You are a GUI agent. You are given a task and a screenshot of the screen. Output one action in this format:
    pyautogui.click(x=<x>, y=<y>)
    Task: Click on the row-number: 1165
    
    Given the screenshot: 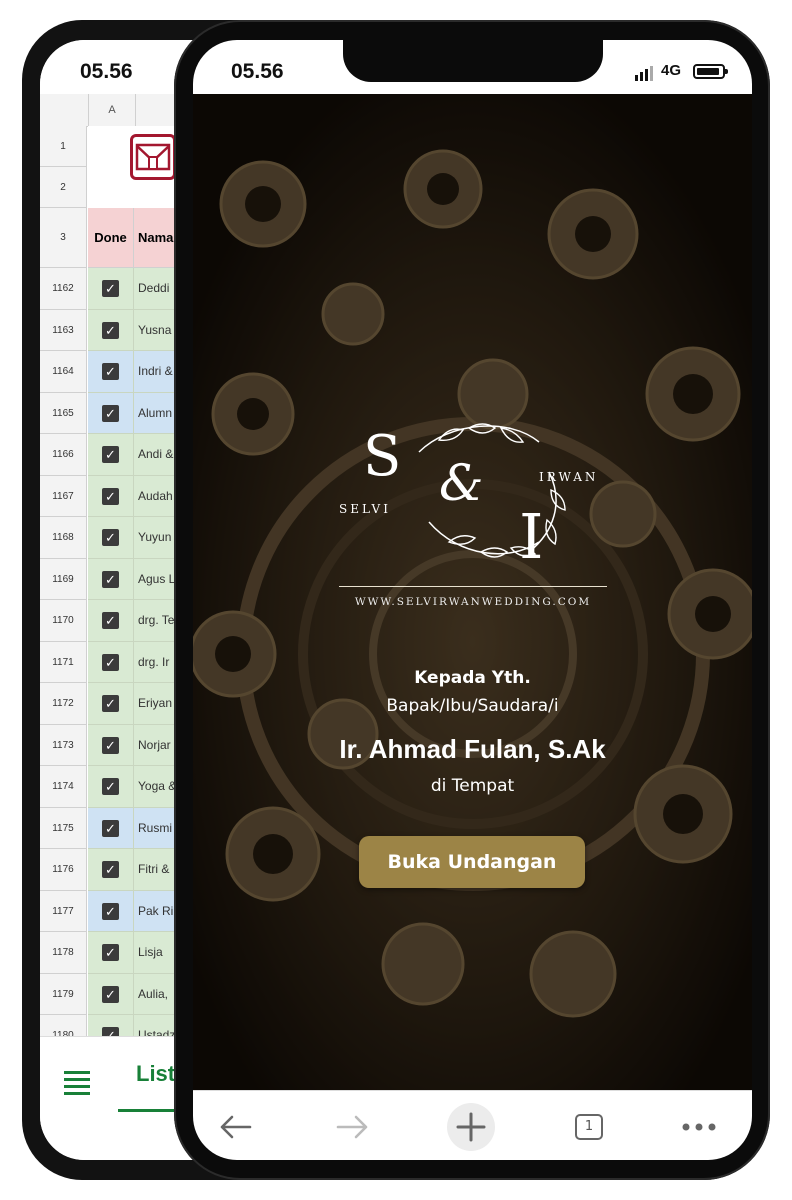 What is the action you would take?
    pyautogui.click(x=63, y=413)
    